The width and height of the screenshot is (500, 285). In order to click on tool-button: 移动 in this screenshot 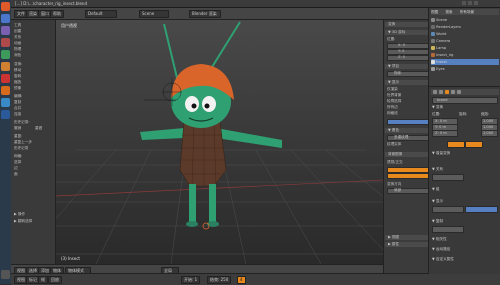, I will do `click(17, 70)`.